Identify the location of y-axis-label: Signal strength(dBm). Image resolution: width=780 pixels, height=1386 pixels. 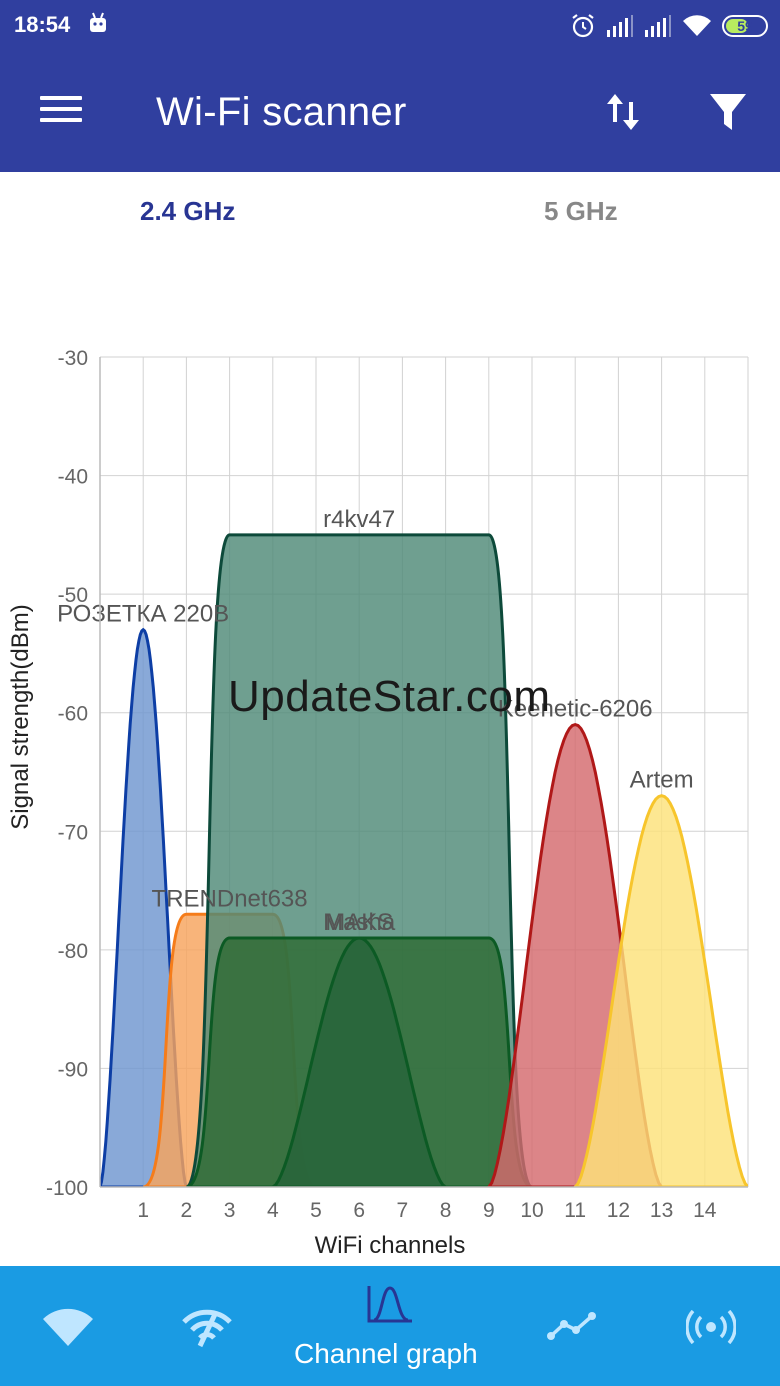
(20, 716).